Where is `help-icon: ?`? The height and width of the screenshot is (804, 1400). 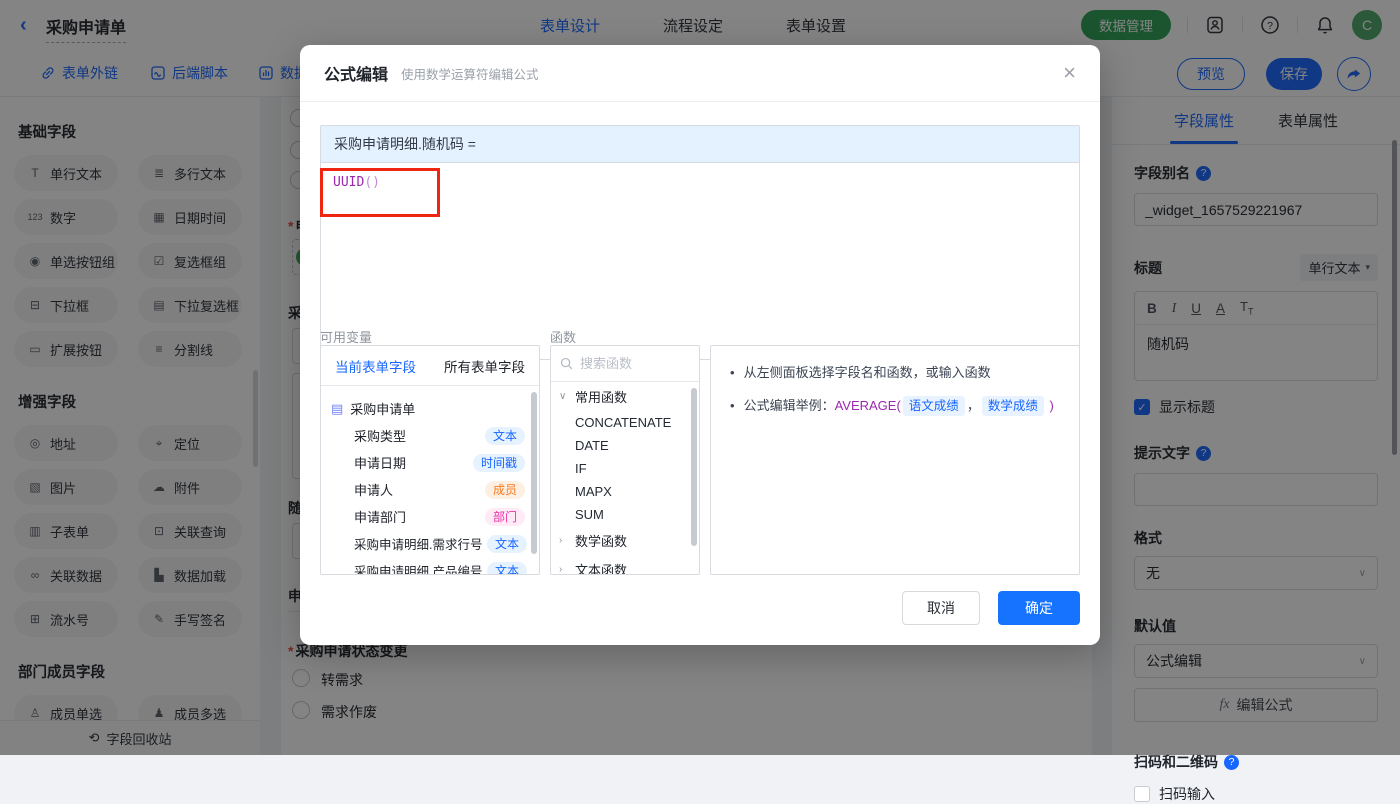 help-icon: ? is located at coordinates (1231, 762).